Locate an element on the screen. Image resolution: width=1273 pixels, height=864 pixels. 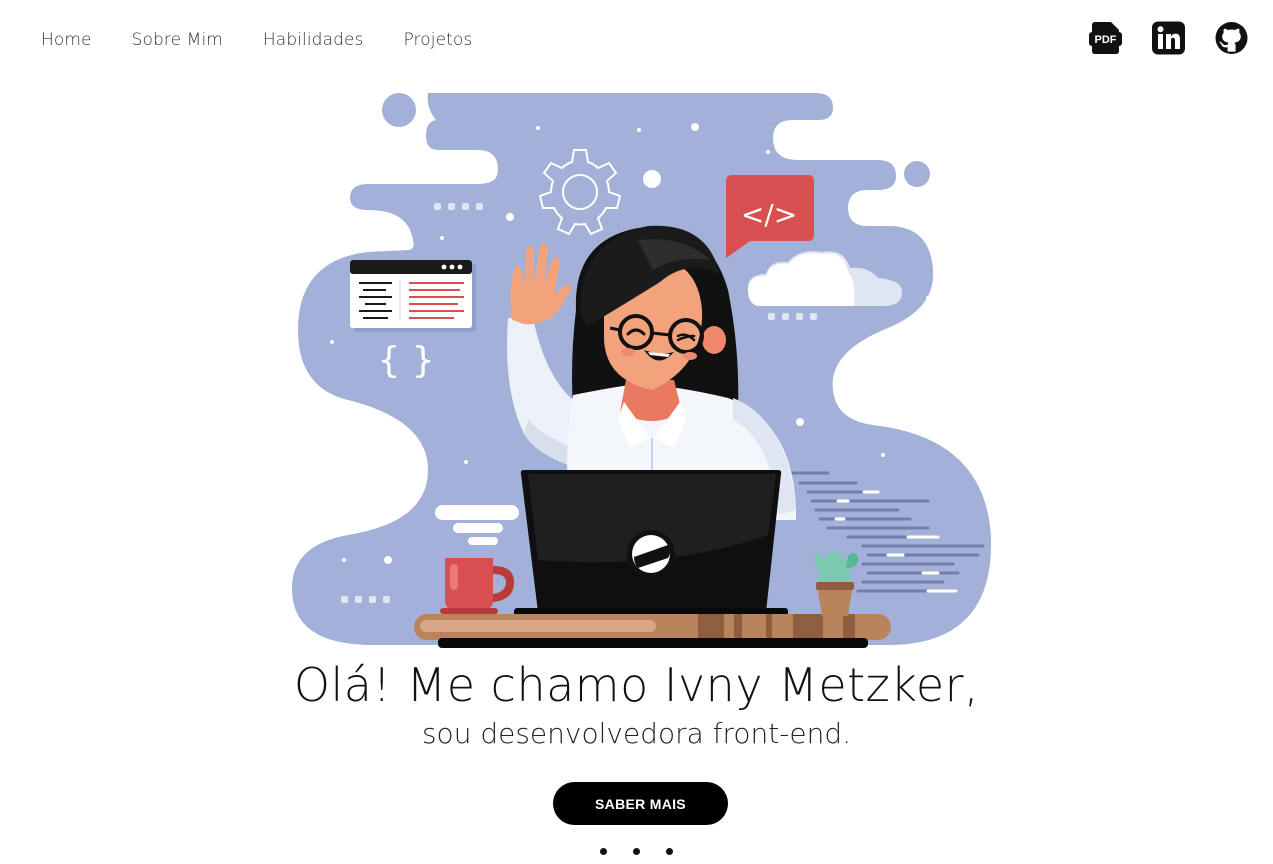
code-window-icon is located at coordinates (413, 296).